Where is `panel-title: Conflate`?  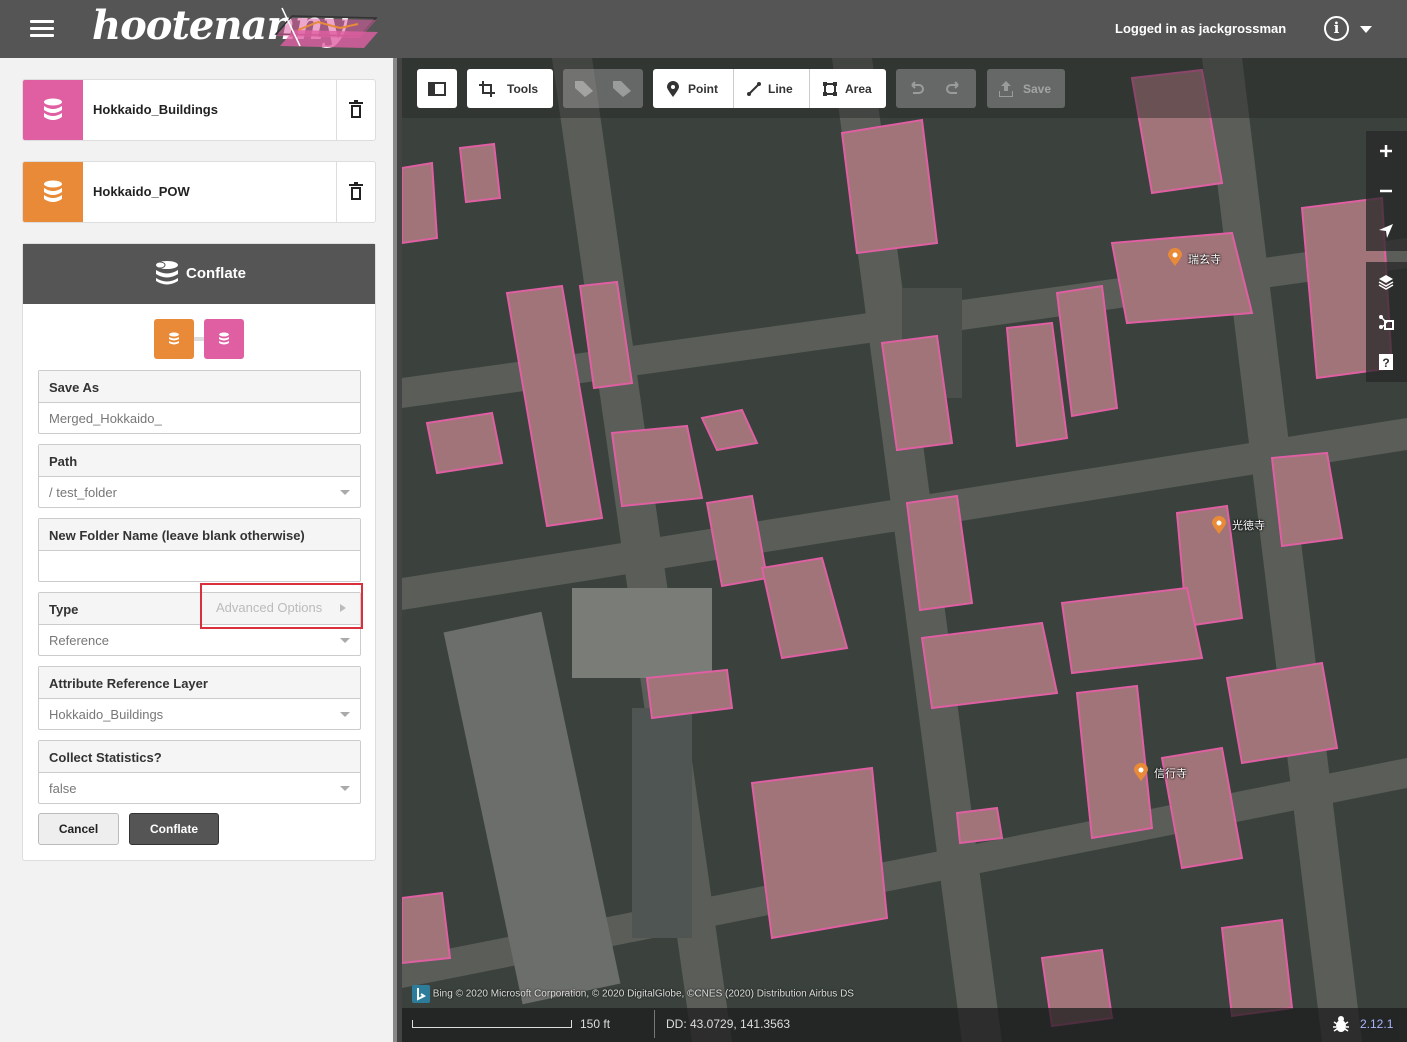 panel-title: Conflate is located at coordinates (216, 273).